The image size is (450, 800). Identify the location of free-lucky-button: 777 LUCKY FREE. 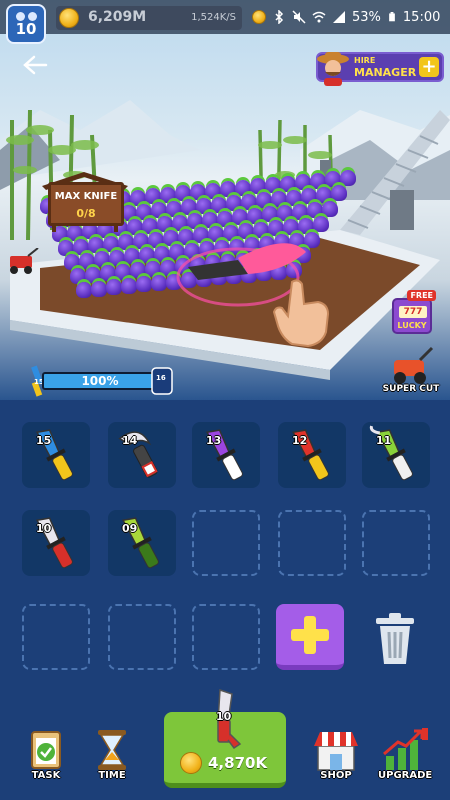
(413, 314).